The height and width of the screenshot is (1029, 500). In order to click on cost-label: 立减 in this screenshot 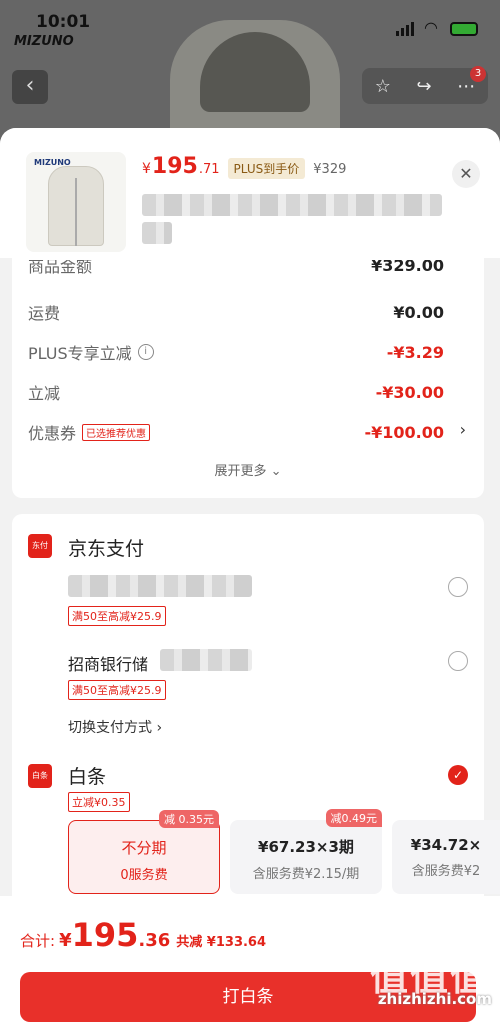, I will do `click(44, 393)`.